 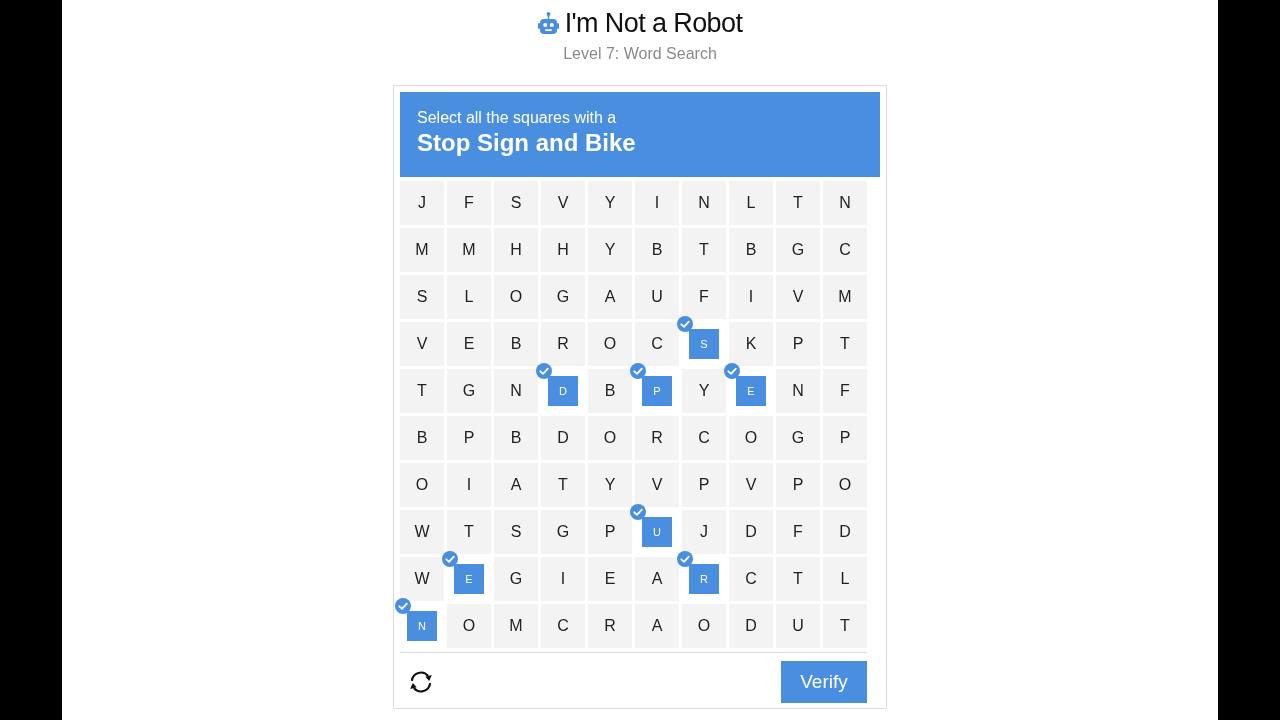 What do you see at coordinates (517, 118) in the screenshot?
I see `instruction-text: Select all the squares with a` at bounding box center [517, 118].